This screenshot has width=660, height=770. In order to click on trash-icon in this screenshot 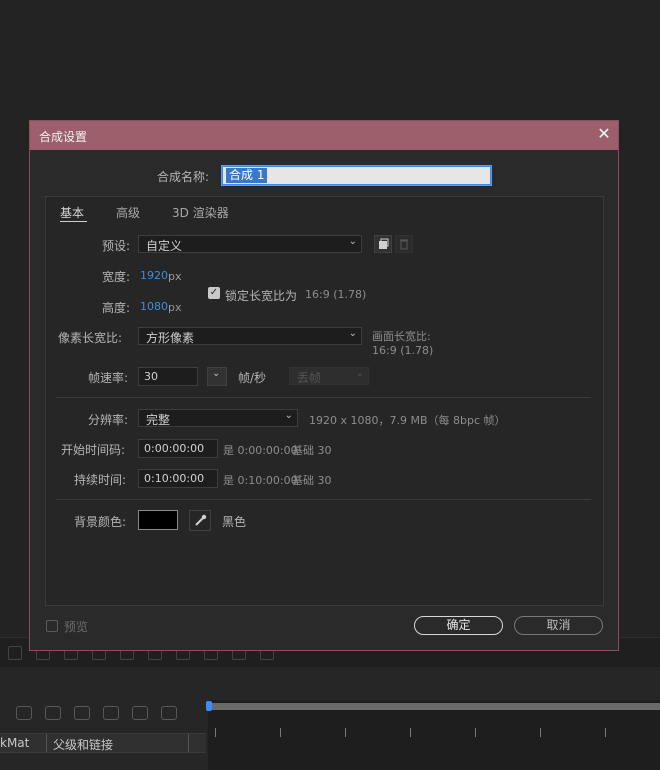, I will do `click(404, 244)`.